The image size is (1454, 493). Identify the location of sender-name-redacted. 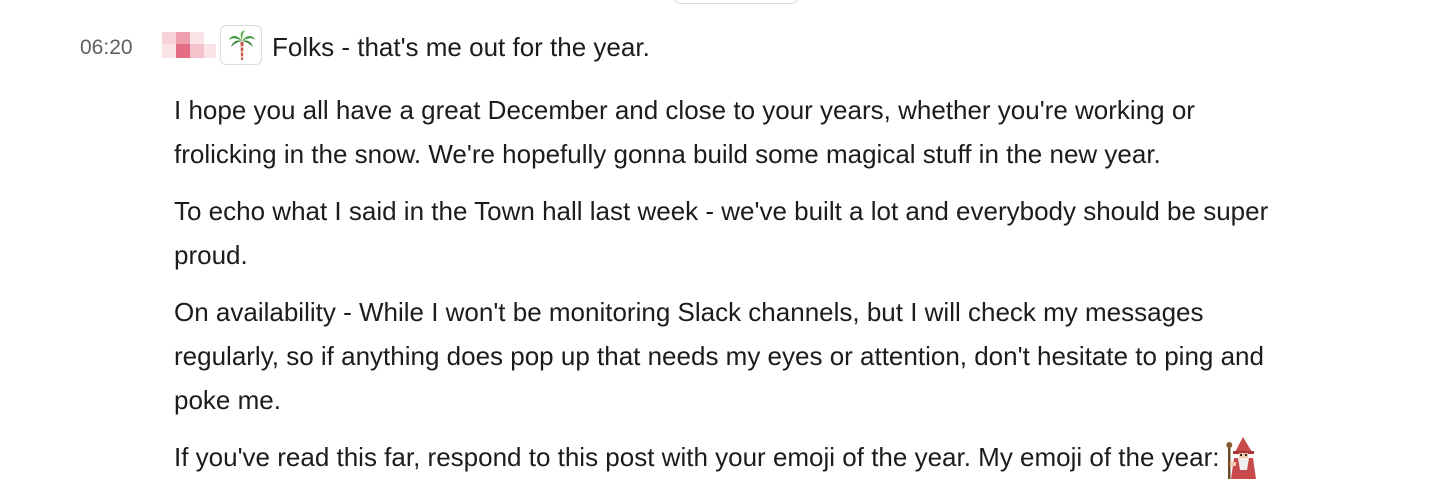
(190, 47).